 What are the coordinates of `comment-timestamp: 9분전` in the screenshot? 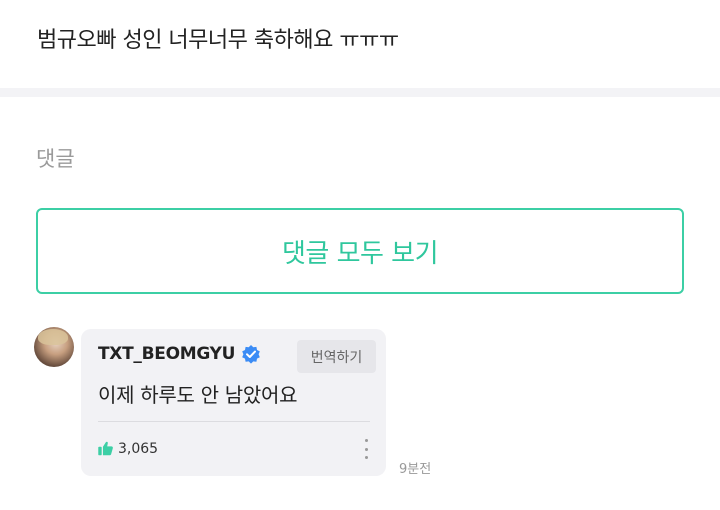 It's located at (415, 469).